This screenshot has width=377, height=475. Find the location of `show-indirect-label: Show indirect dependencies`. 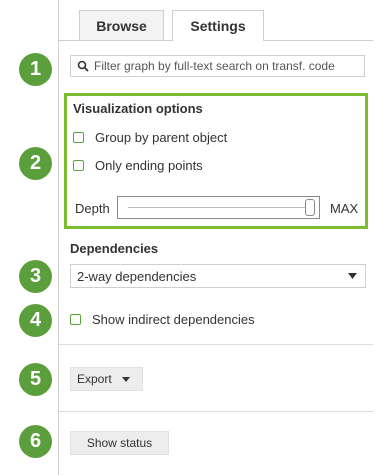

show-indirect-label: Show indirect dependencies is located at coordinates (173, 319).